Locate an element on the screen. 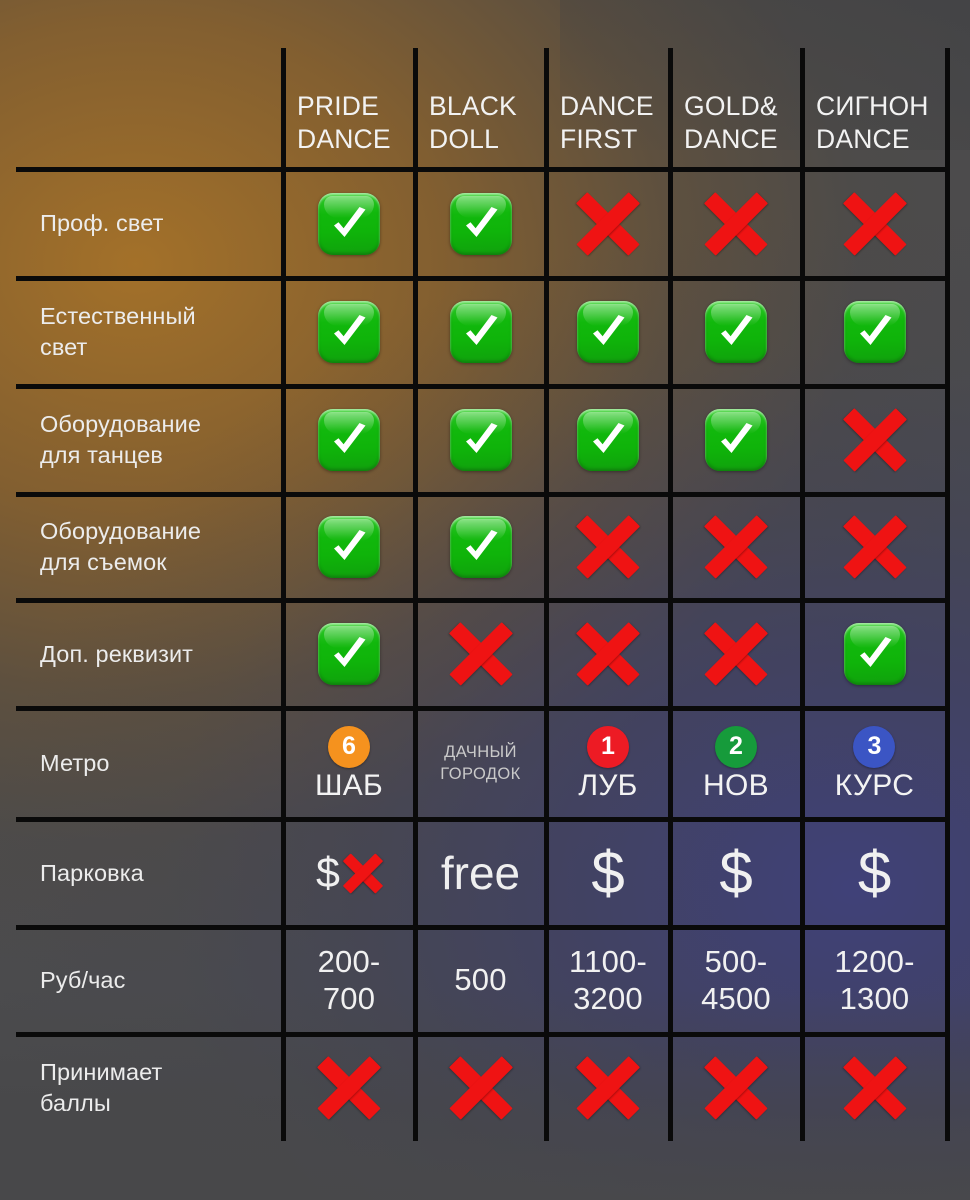 The image size is (970, 1200). cell-accepts-points-dance-first is located at coordinates (608, 1087).